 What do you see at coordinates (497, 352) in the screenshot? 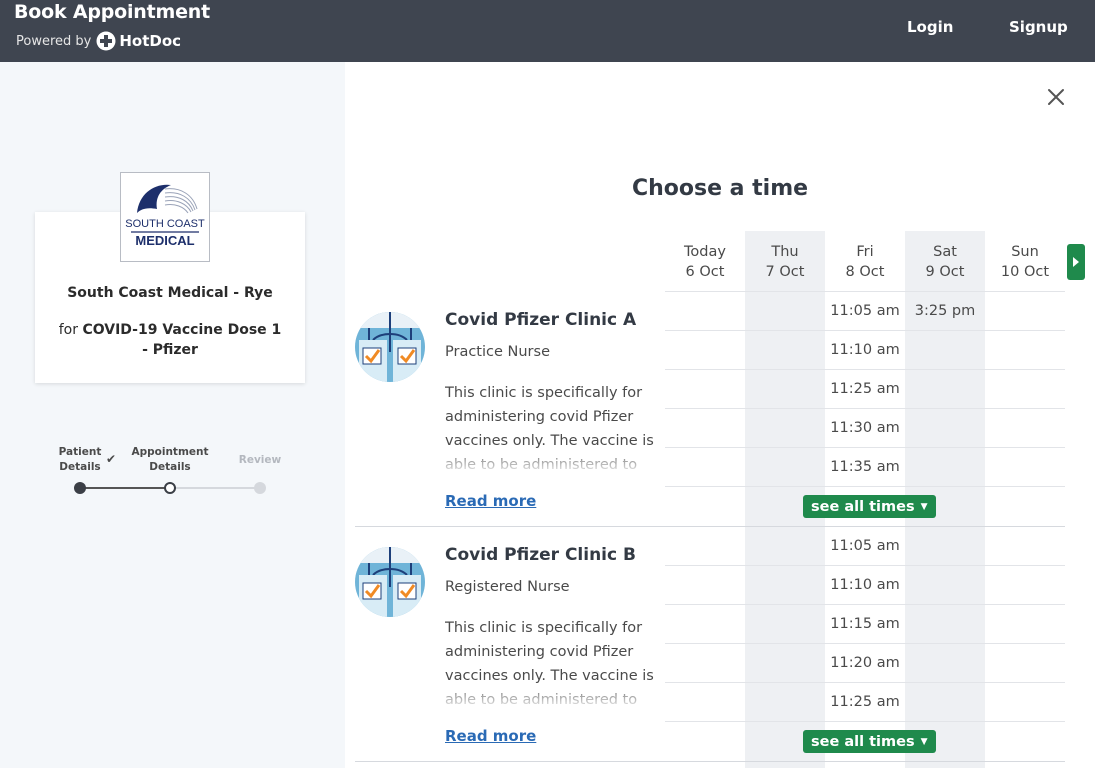
I see `clinic-a-role: Practice Nurse` at bounding box center [497, 352].